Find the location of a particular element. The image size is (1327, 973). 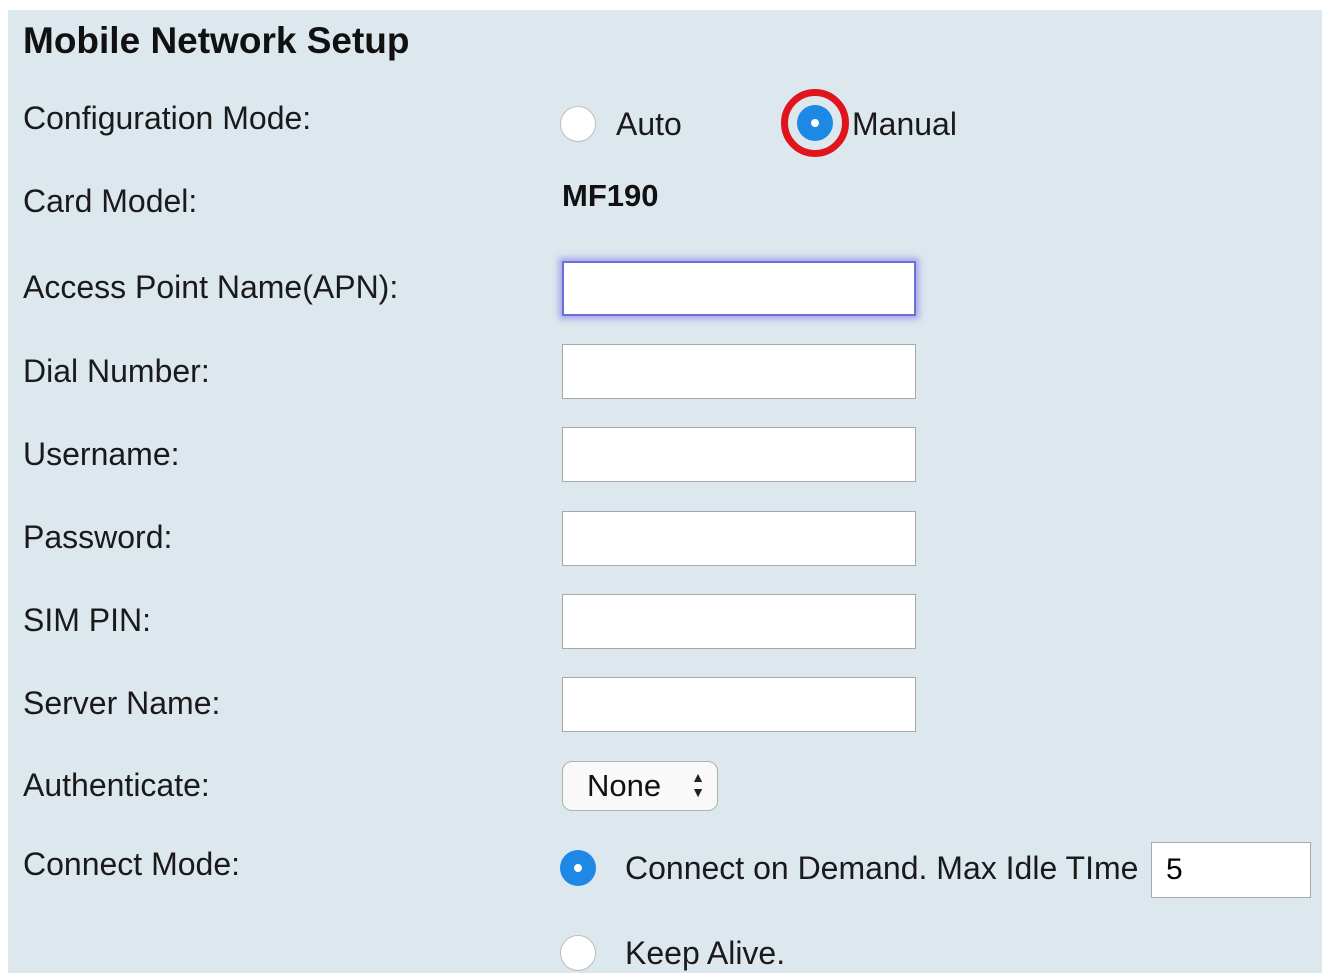

keep-alive-label: Keep Alive. is located at coordinates (705, 953).